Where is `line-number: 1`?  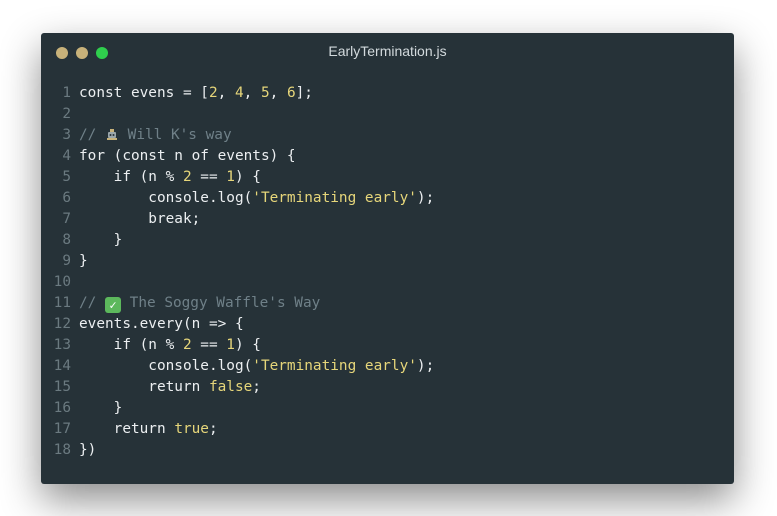
line-number: 1 is located at coordinates (66, 93).